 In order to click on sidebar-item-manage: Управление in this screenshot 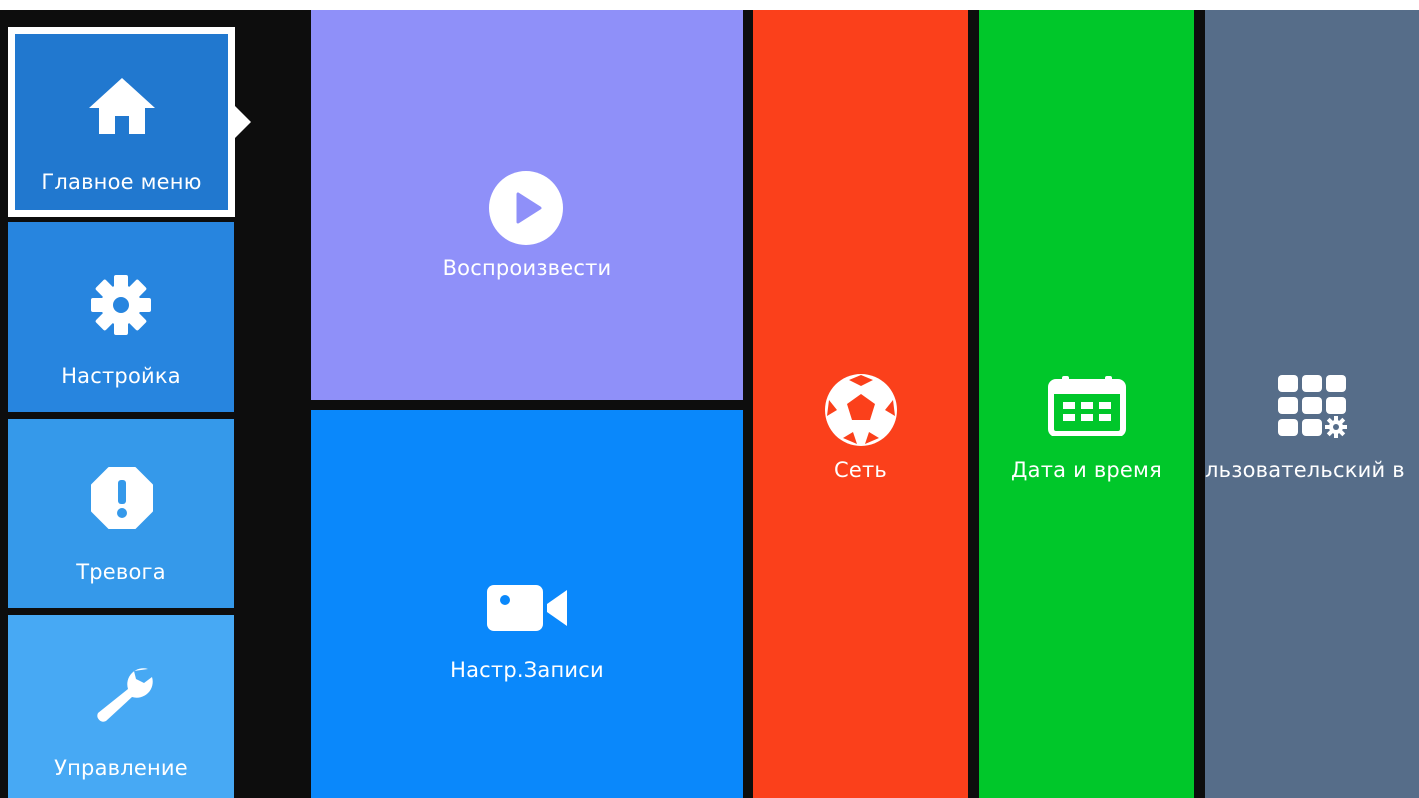, I will do `click(121, 706)`.